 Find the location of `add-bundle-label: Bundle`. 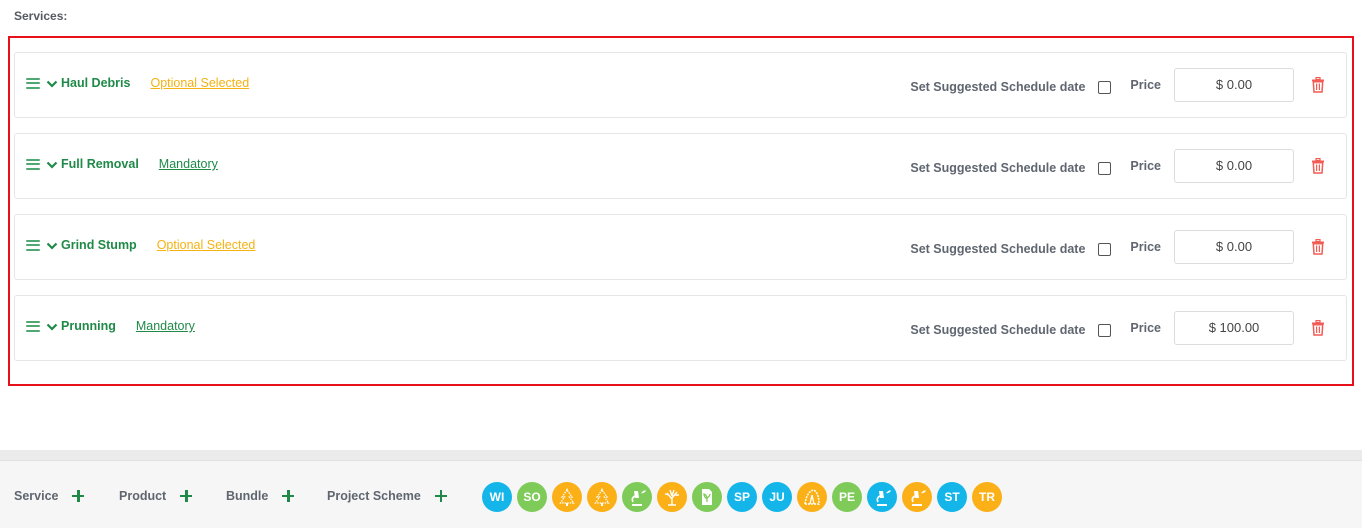

add-bundle-label: Bundle is located at coordinates (247, 495).